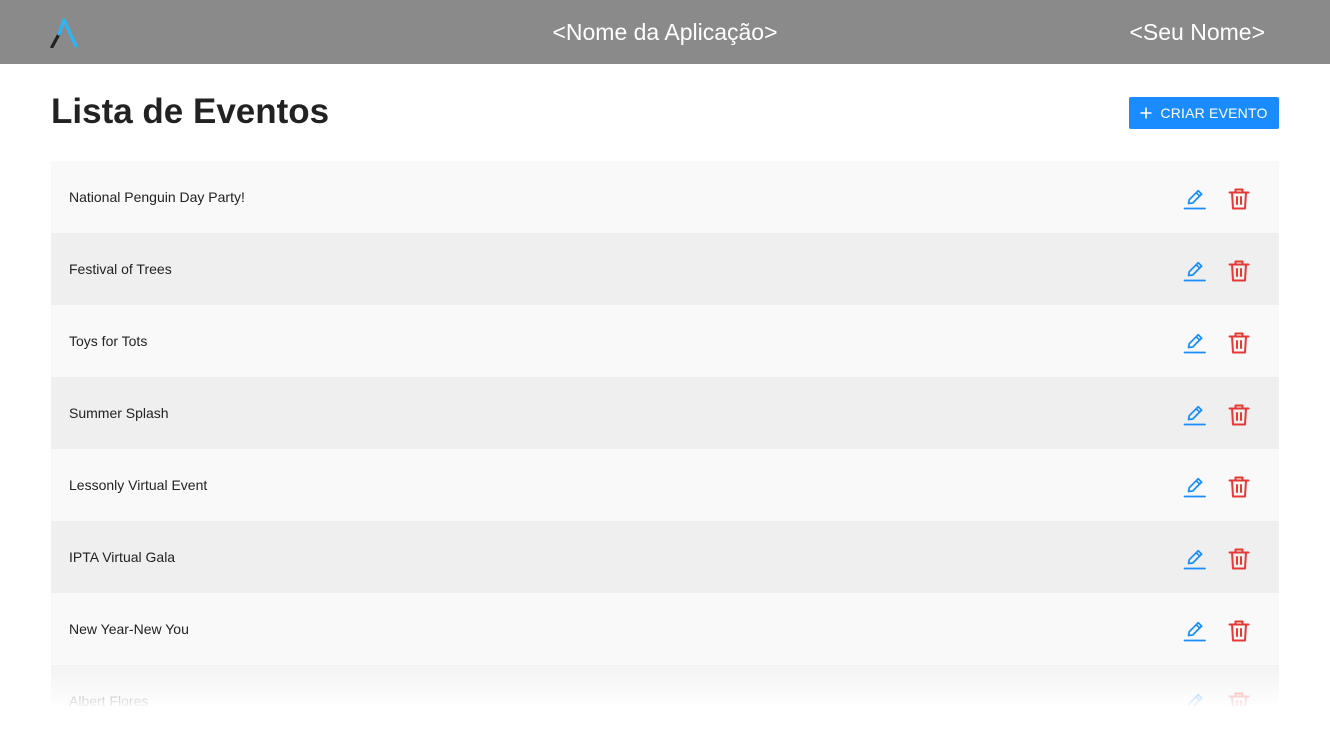  What do you see at coordinates (122, 557) in the screenshot?
I see `event-name: IPTA Virtual Gala` at bounding box center [122, 557].